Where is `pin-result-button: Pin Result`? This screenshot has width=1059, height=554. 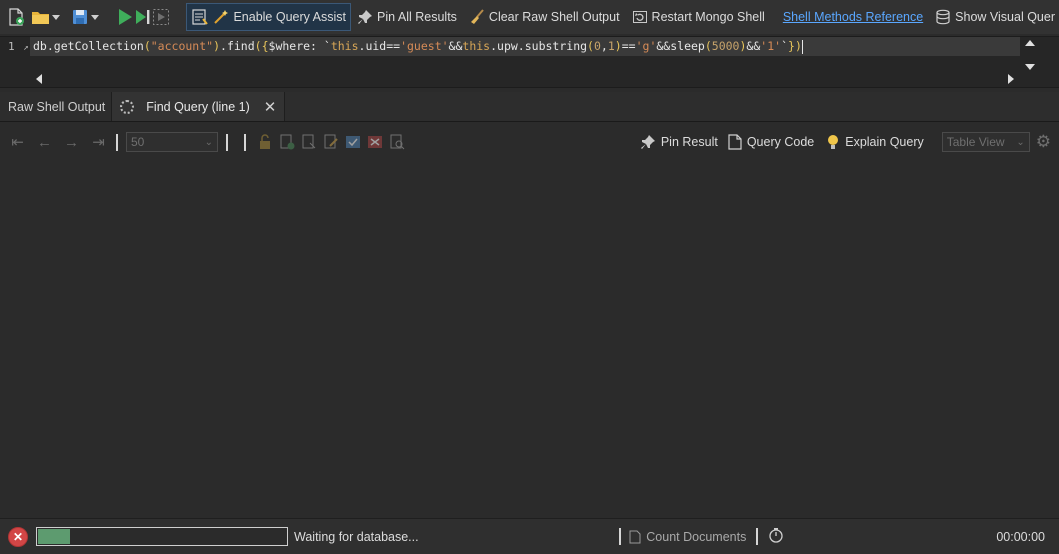
pin-result-button: Pin Result is located at coordinates (679, 142).